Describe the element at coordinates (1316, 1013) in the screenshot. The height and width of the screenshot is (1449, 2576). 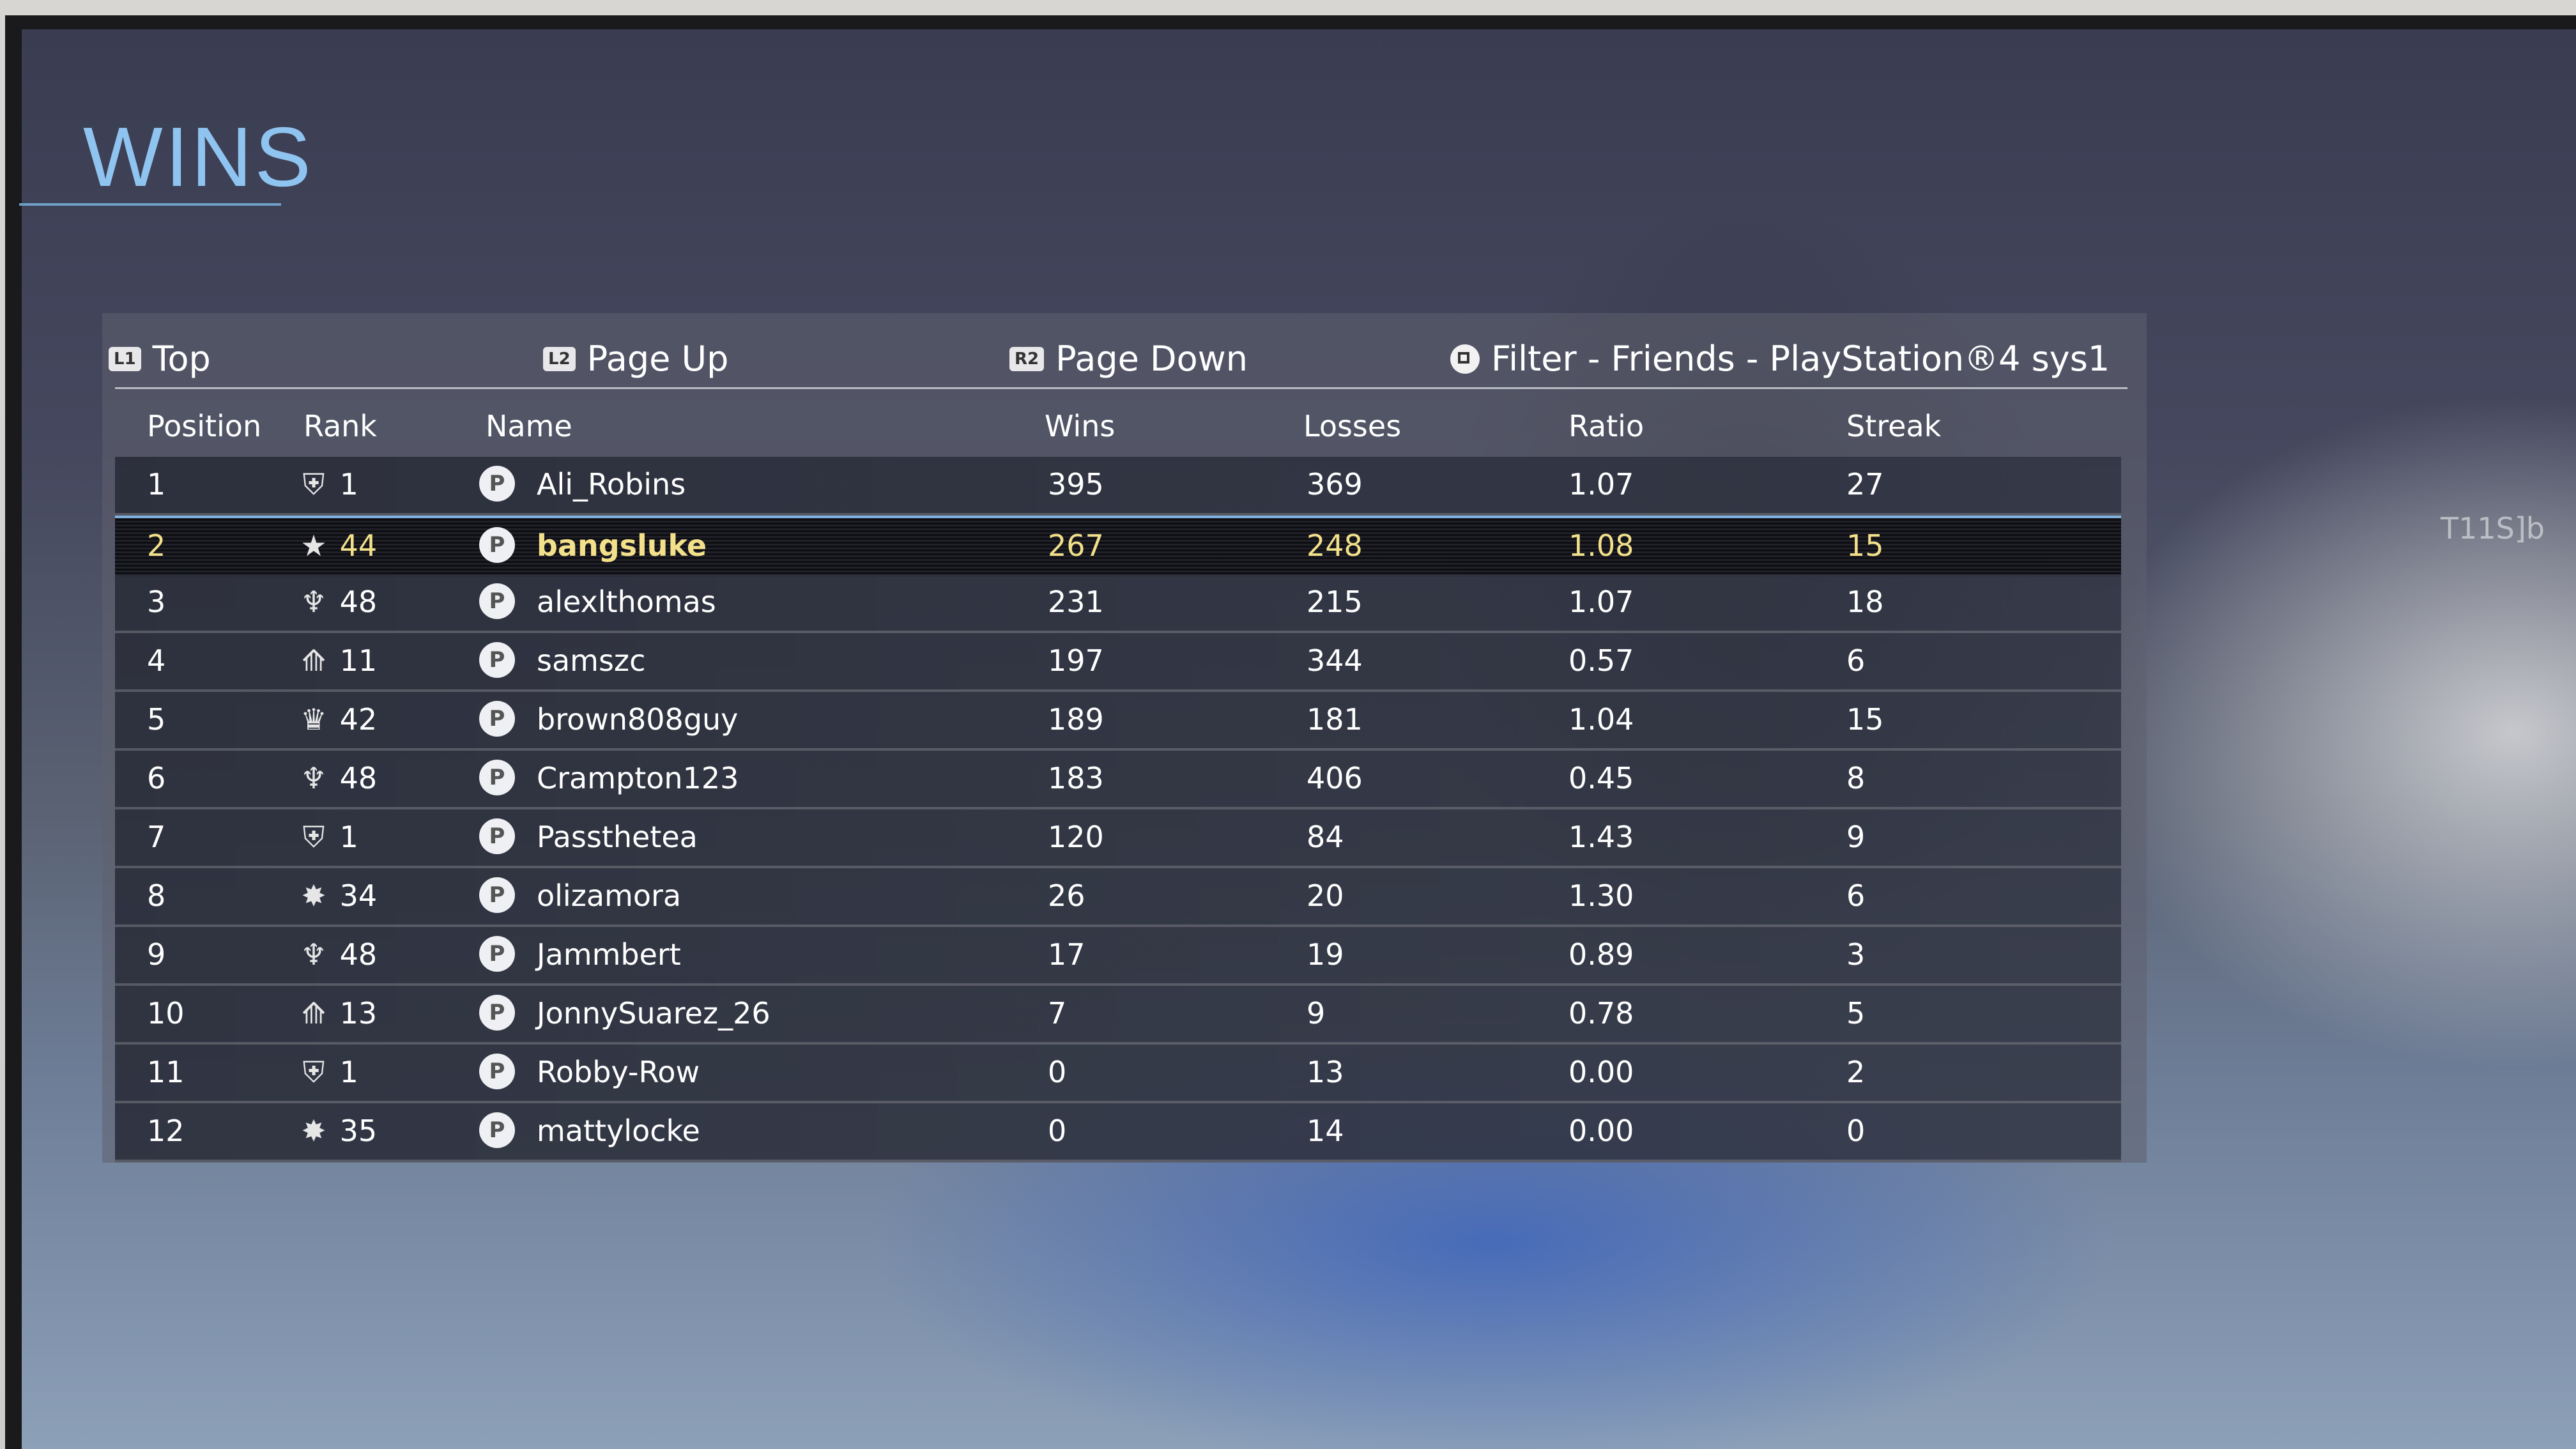
I see `losses-cell: 9` at that location.